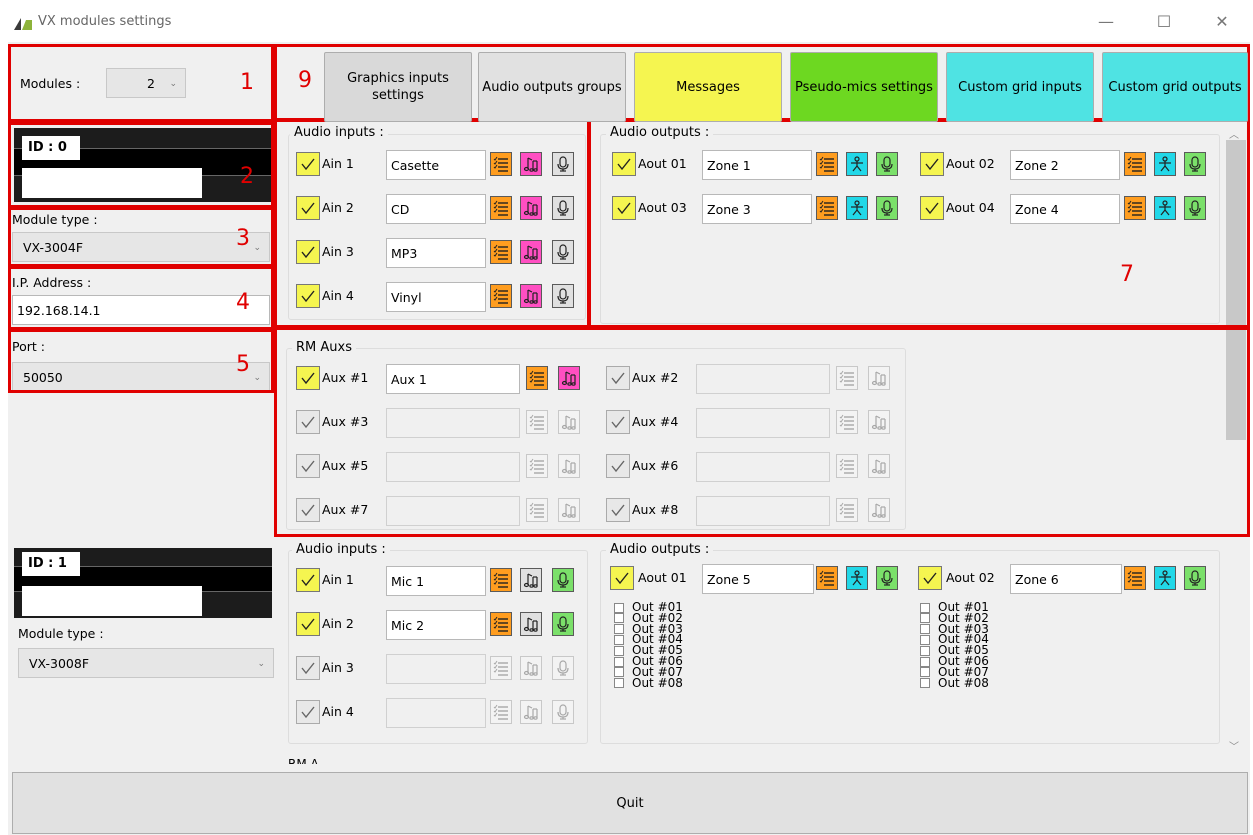 The height and width of the screenshot is (835, 1253). I want to click on aux-5-checkbox, so click(308, 466).